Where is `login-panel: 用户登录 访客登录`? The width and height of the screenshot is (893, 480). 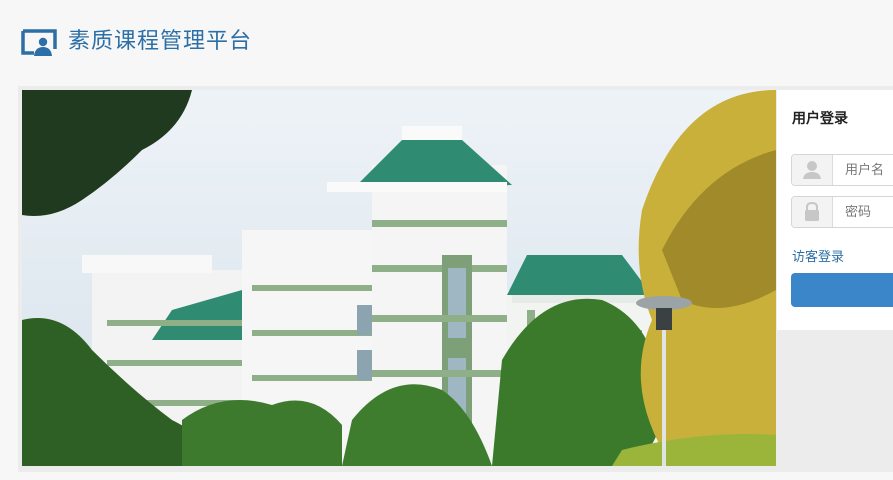 login-panel: 用户登录 访客登录 is located at coordinates (835, 210).